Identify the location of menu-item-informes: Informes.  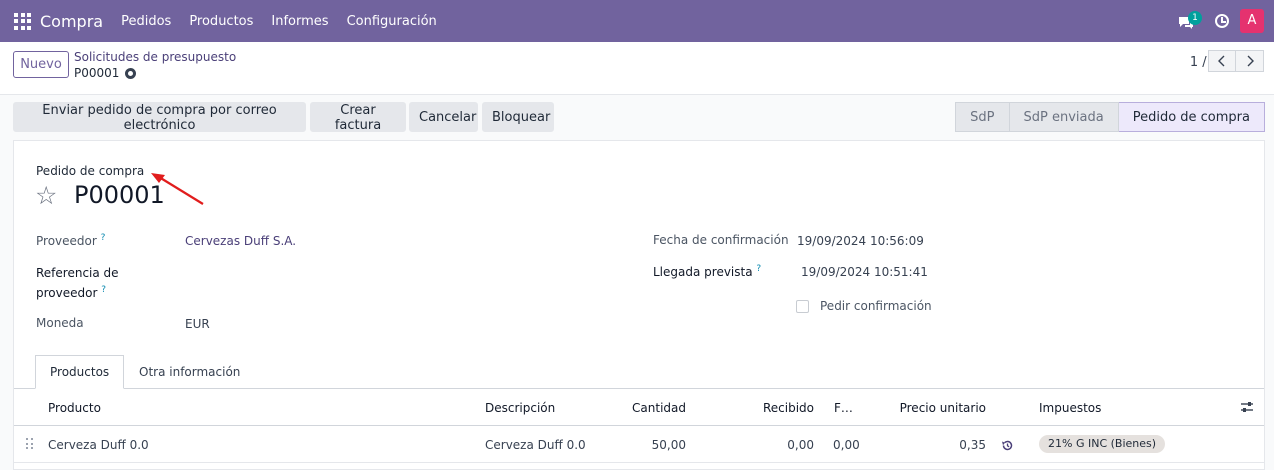
(299, 21).